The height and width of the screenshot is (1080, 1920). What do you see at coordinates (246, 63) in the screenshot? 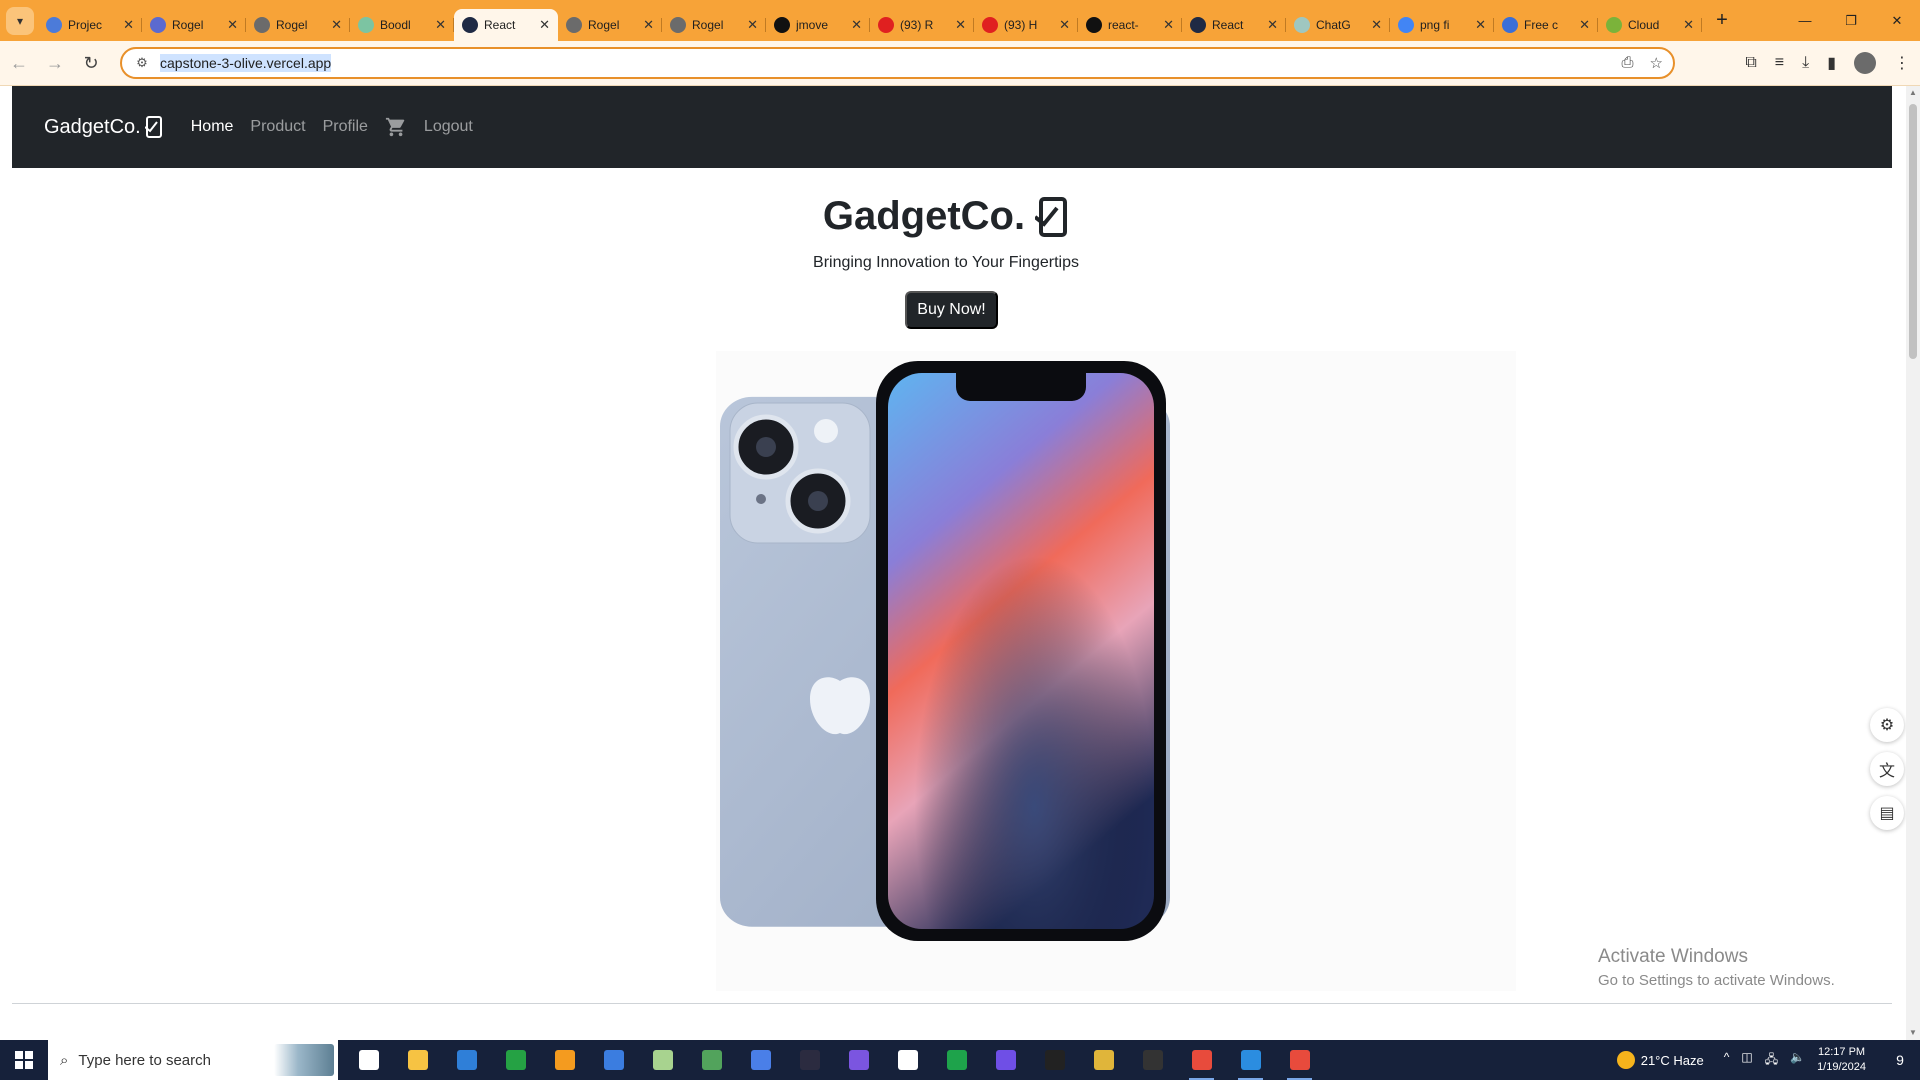
I see `url-text: capstone-3-olive.vercel.app` at bounding box center [246, 63].